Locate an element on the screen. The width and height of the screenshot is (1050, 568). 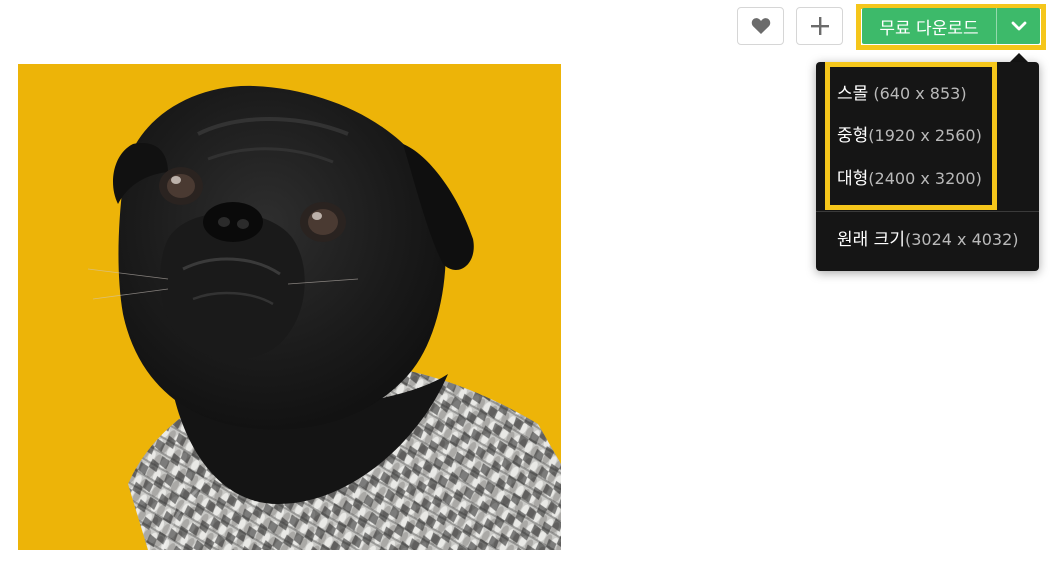
plus-icon is located at coordinates (819, 26).